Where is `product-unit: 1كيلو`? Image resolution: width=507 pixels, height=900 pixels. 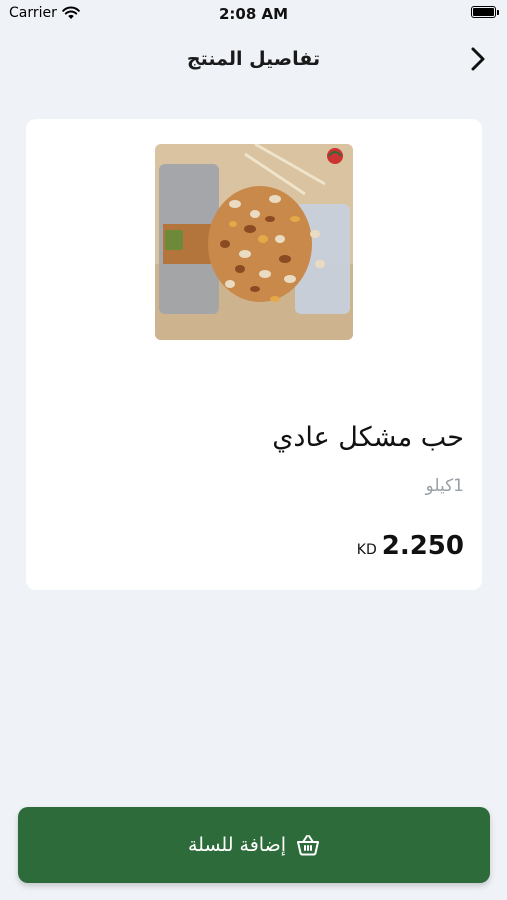
product-unit: 1كيلو is located at coordinates (444, 486).